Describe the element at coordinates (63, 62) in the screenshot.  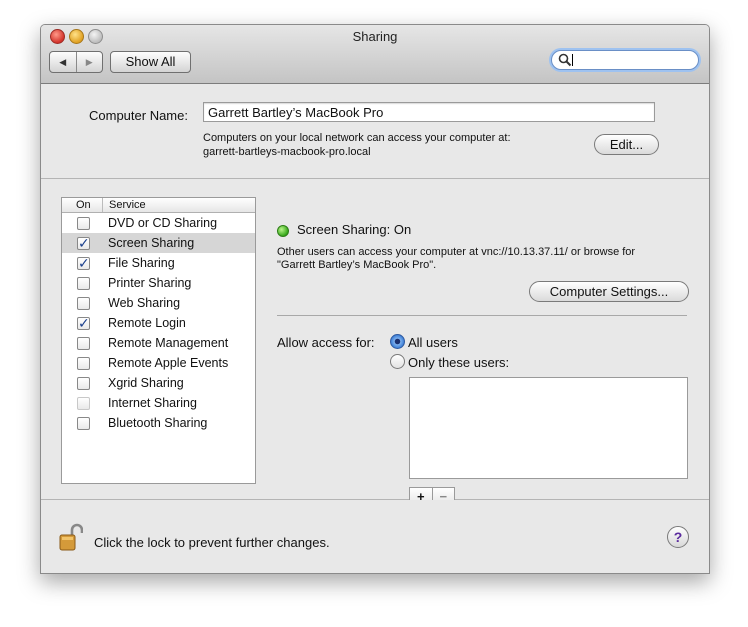
I see `back-icon: ◀` at that location.